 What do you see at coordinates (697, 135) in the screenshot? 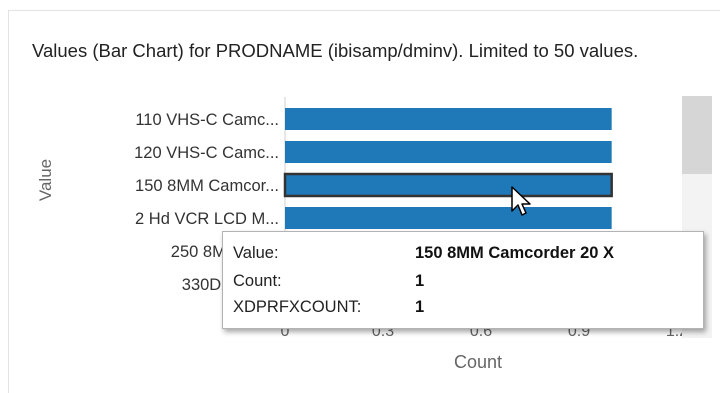
I see `chart-scrollbar-thumb` at bounding box center [697, 135].